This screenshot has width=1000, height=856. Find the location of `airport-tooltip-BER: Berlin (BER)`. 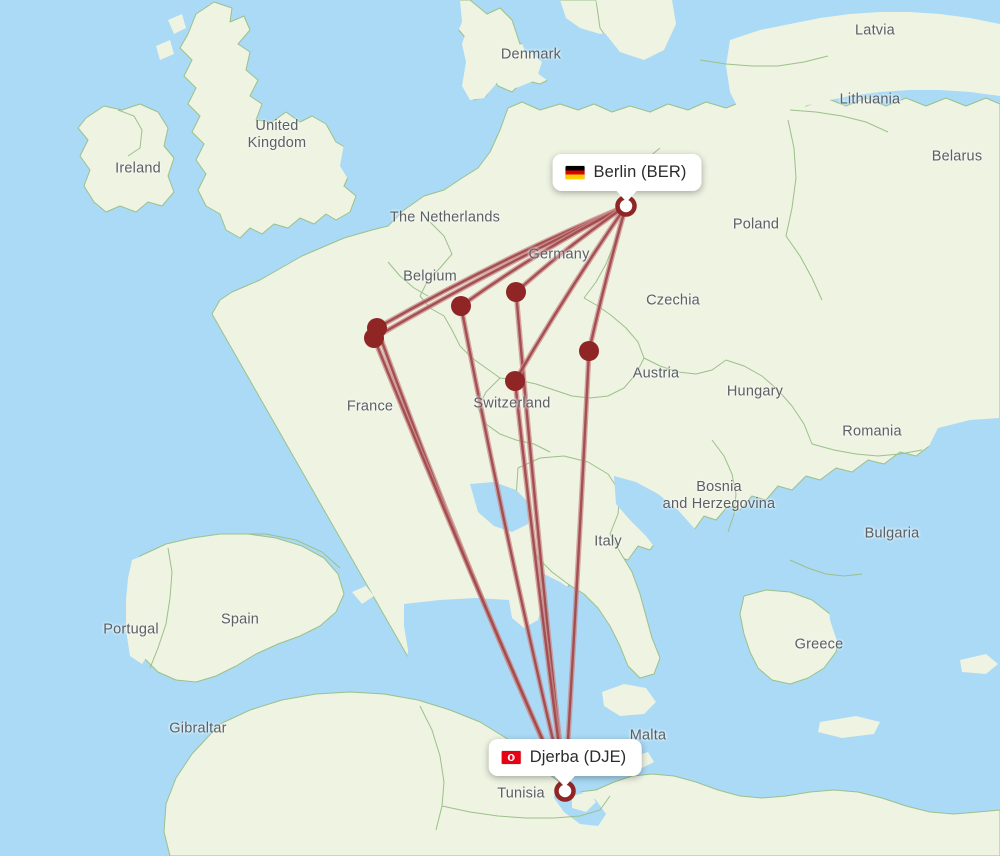

airport-tooltip-BER: Berlin (BER) is located at coordinates (627, 178).